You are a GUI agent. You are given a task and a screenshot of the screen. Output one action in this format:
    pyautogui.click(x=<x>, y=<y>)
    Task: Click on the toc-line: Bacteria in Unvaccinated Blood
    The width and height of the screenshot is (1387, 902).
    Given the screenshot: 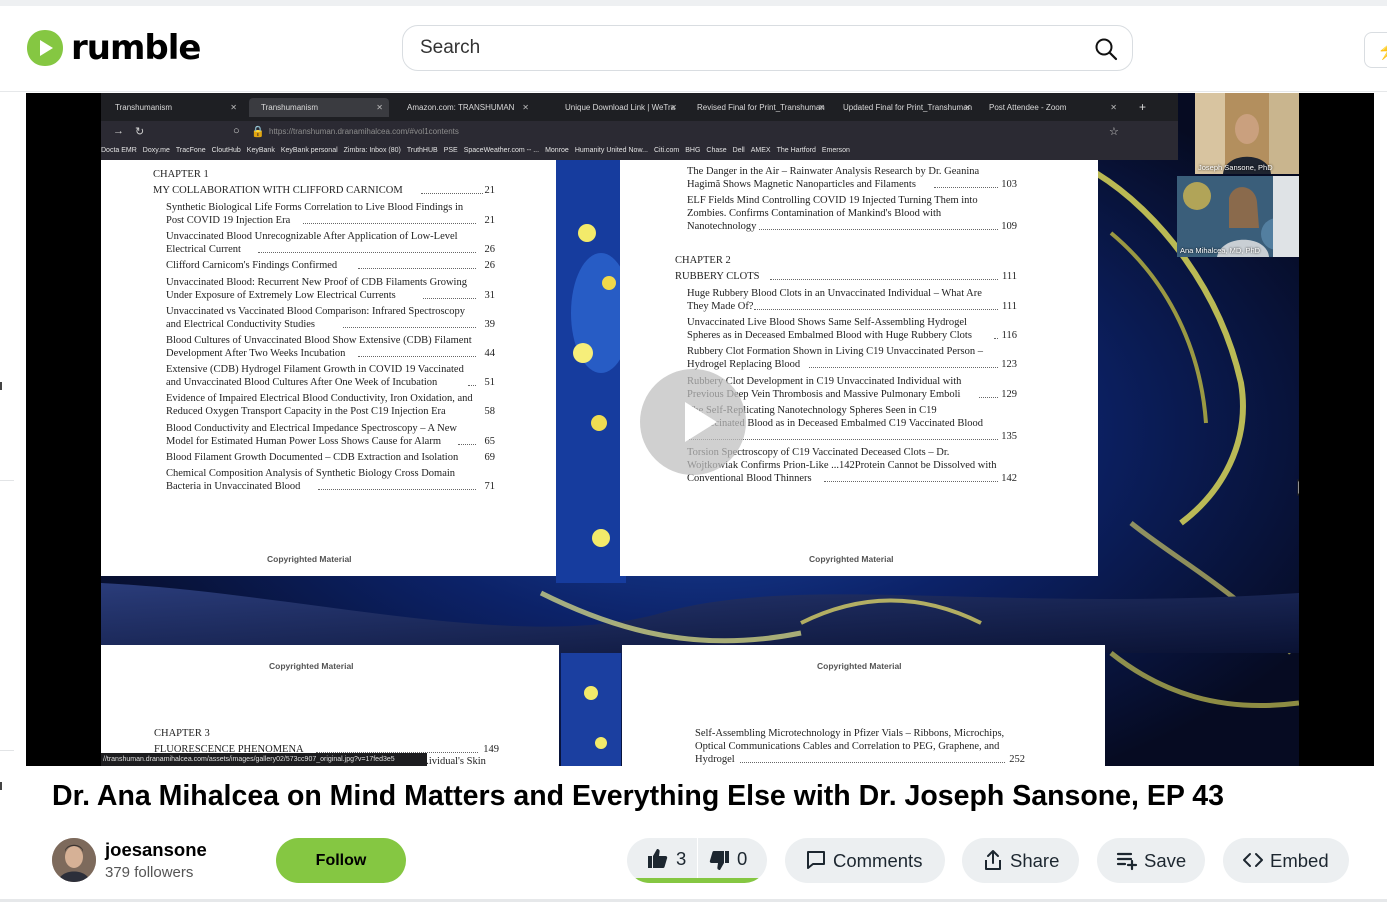 What is the action you would take?
    pyautogui.click(x=233, y=486)
    